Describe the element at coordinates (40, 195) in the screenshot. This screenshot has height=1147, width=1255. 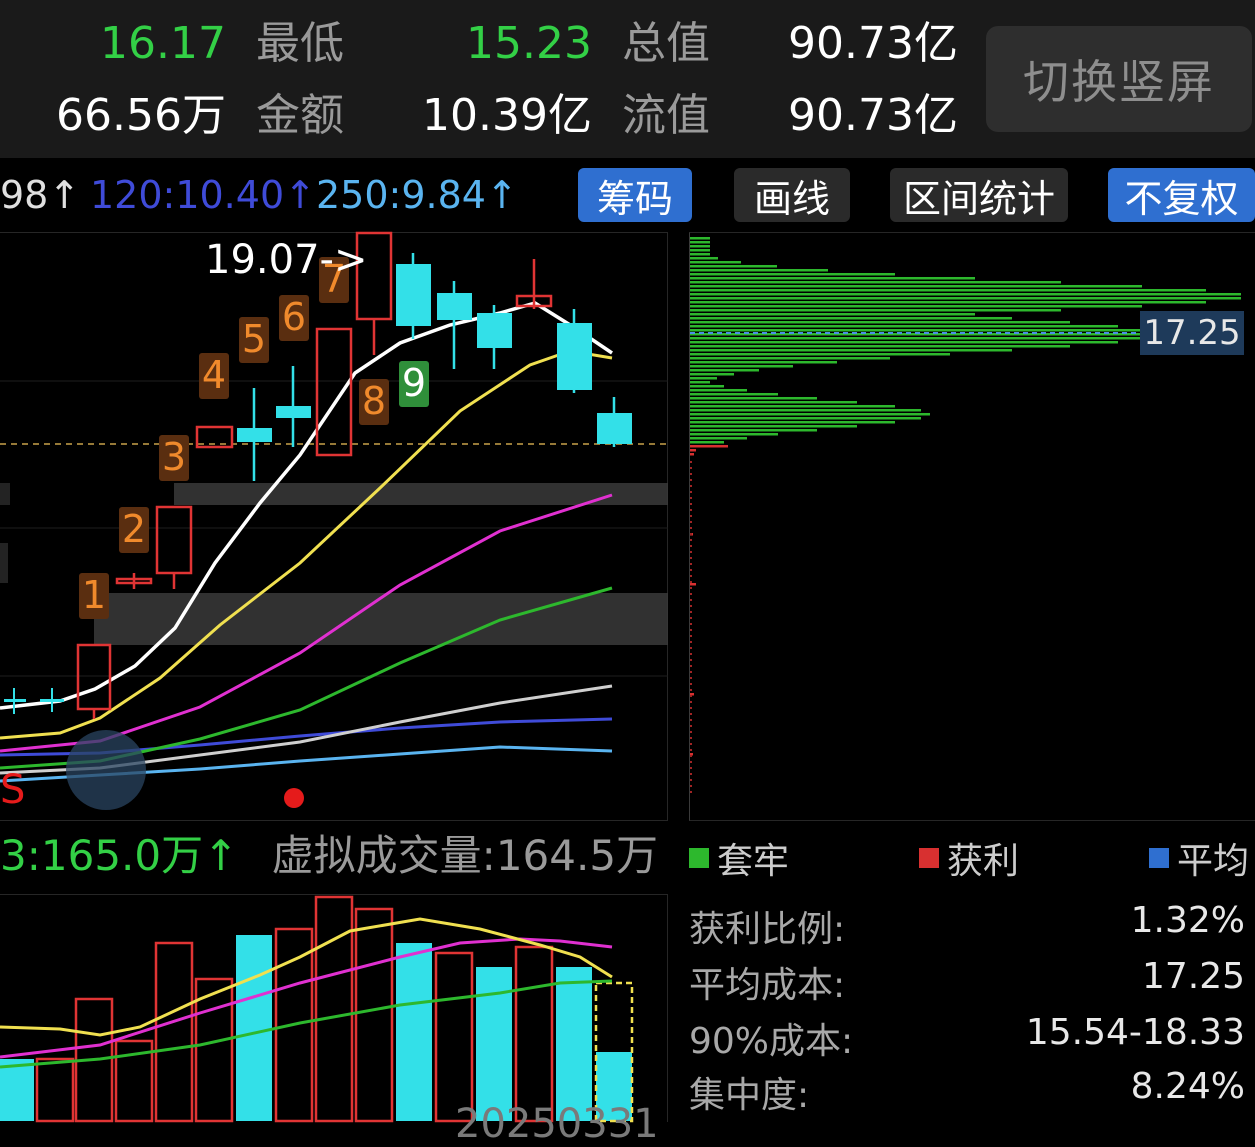
I see `ma-value-98: 98↑` at that location.